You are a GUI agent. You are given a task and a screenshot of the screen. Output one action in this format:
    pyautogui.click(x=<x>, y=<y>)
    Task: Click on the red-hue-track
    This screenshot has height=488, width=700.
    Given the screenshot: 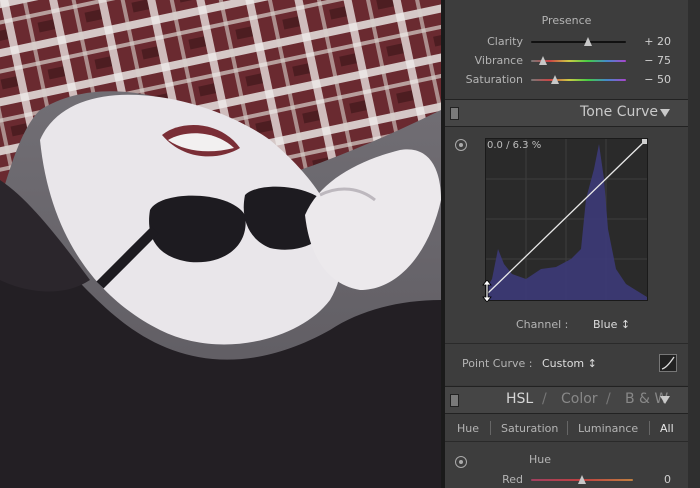 What is the action you would take?
    pyautogui.click(x=582, y=479)
    